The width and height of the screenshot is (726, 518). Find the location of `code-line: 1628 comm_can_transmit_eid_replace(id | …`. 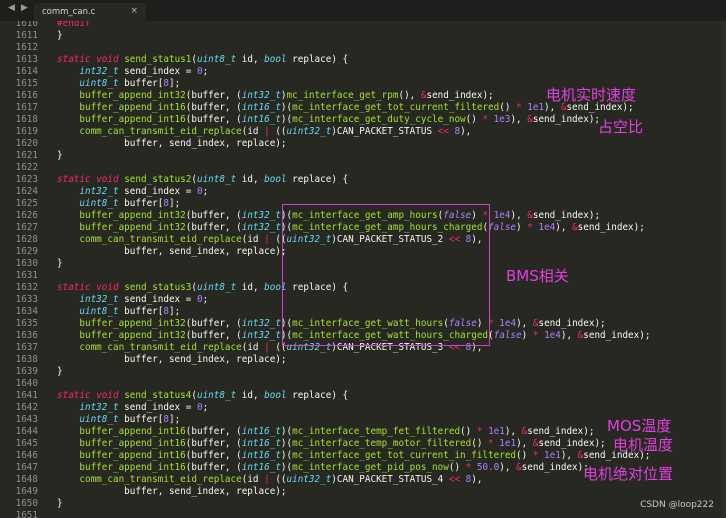

code-line: 1628 comm_can_transmit_eid_replace(id | … is located at coordinates (363, 240).